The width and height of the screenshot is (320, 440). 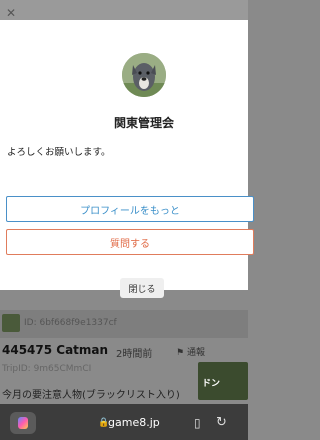 What do you see at coordinates (211, 384) in the screenshot?
I see `ad-text: ドン` at bounding box center [211, 384].